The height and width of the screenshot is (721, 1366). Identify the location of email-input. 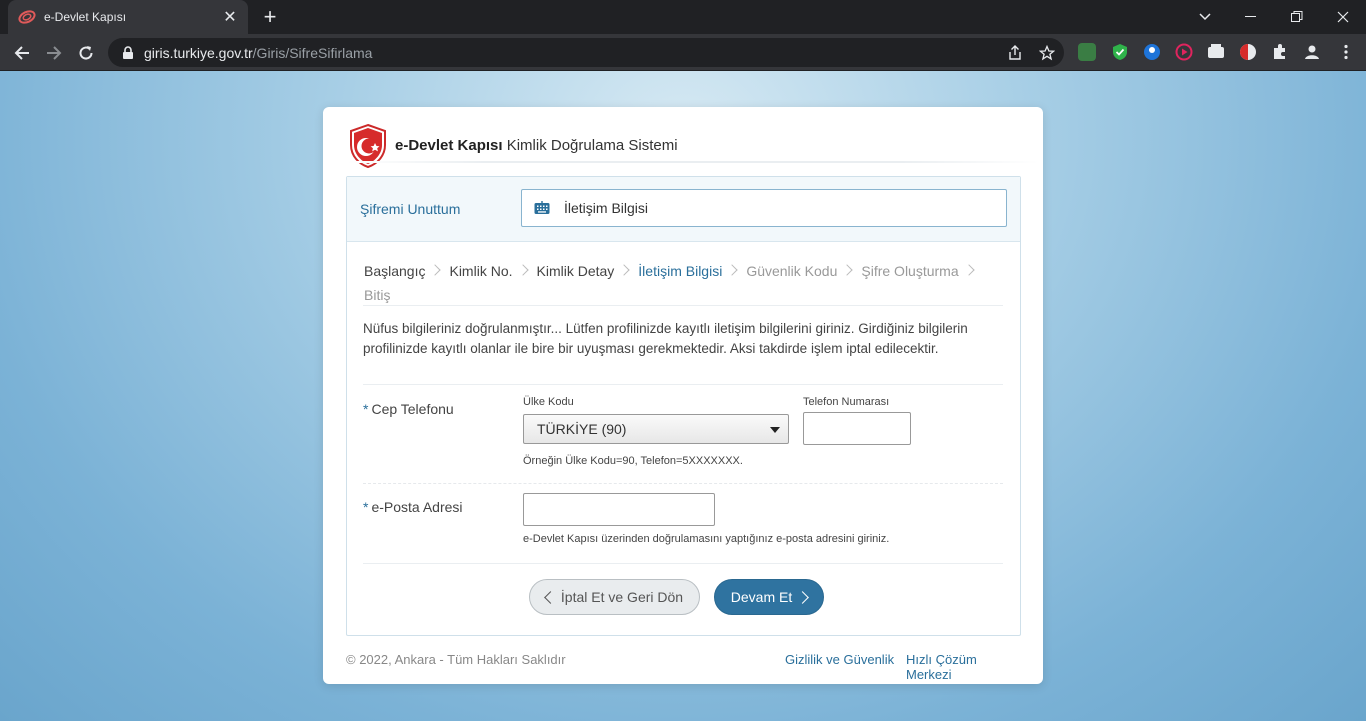
(619, 509).